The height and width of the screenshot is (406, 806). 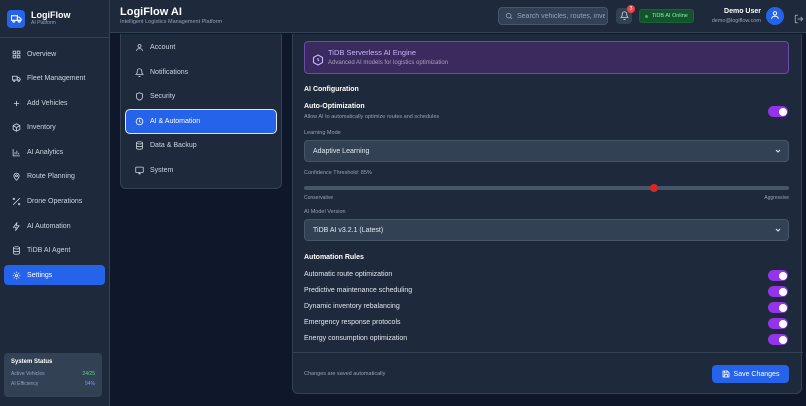 What do you see at coordinates (49, 251) in the screenshot?
I see `sidebar-item-label: TiDB AI Agent` at bounding box center [49, 251].